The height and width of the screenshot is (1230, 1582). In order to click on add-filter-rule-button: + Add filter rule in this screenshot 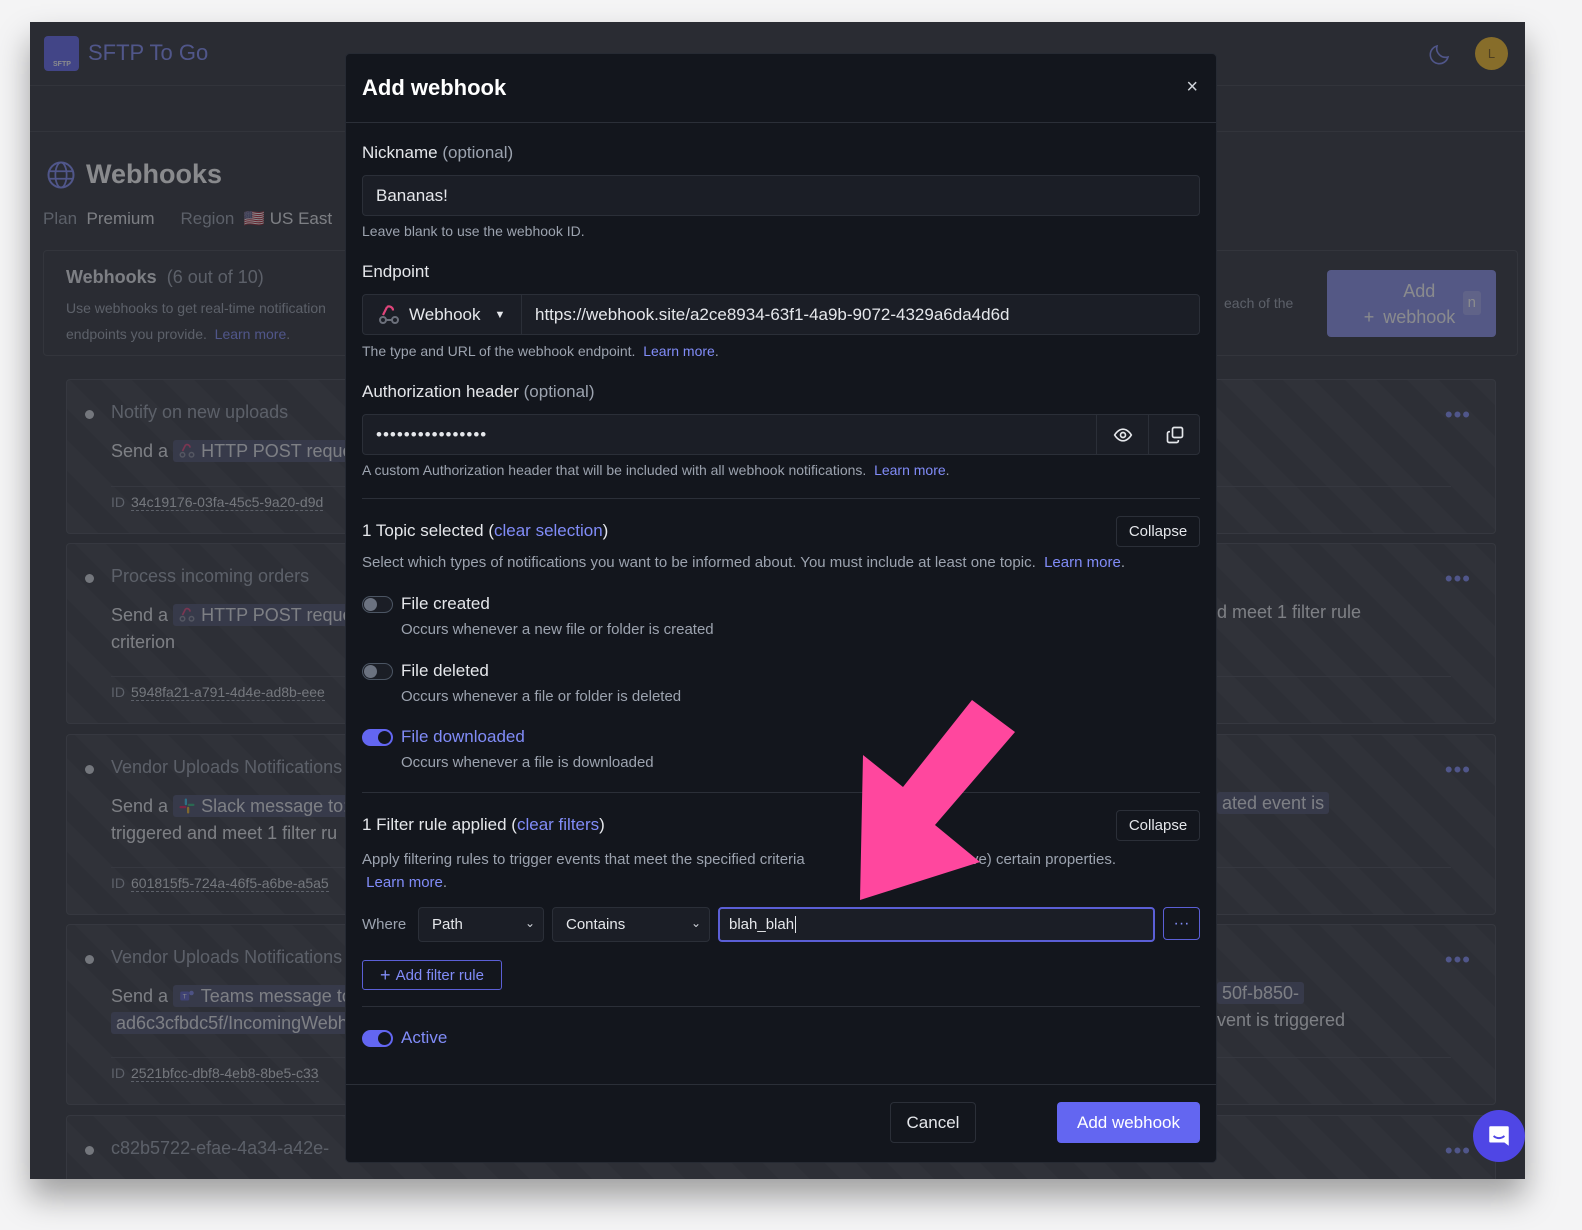, I will do `click(432, 975)`.